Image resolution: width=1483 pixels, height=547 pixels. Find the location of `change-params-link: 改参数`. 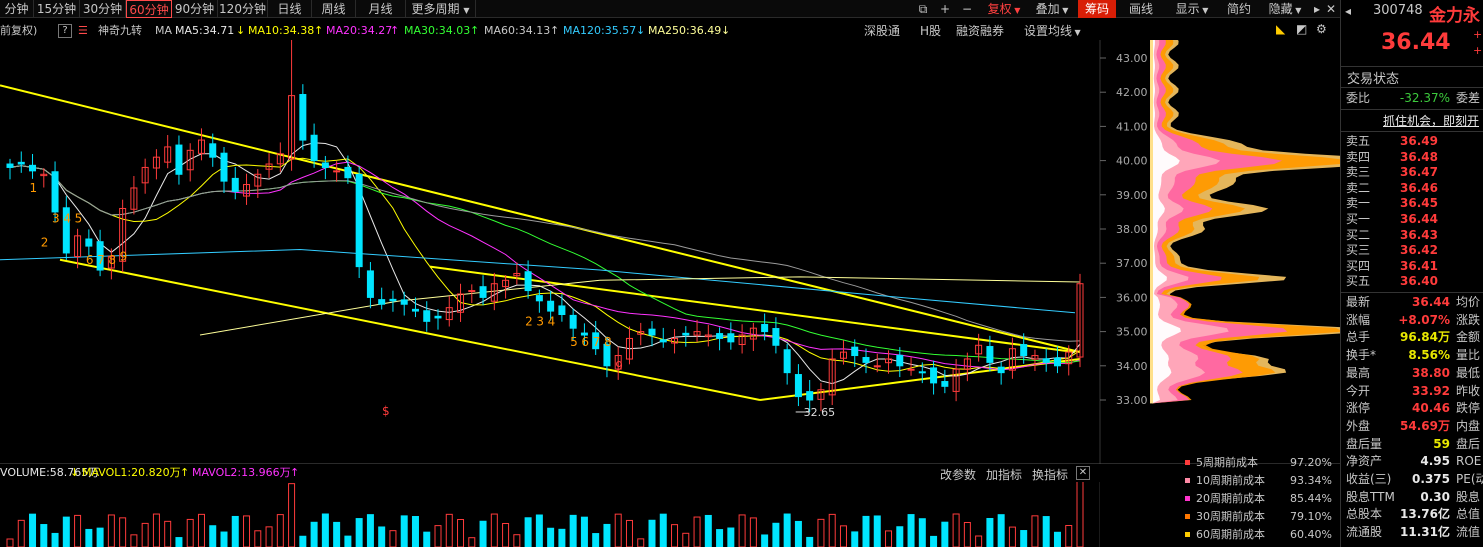

change-params-link: 改参数 is located at coordinates (958, 474).